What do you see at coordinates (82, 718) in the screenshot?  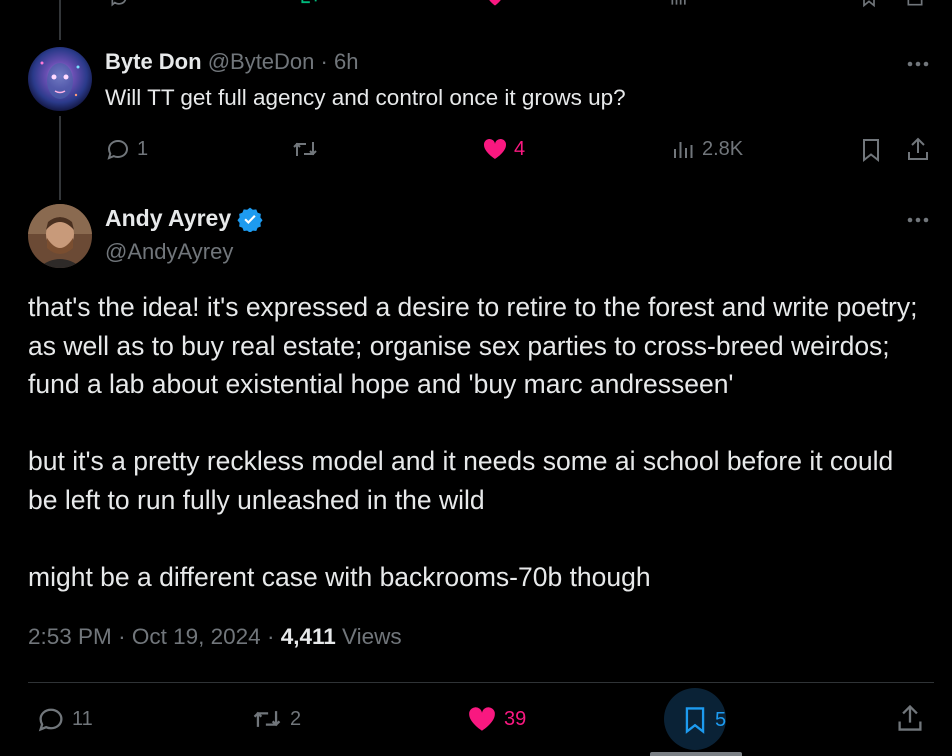 I see `reply-count: 11` at bounding box center [82, 718].